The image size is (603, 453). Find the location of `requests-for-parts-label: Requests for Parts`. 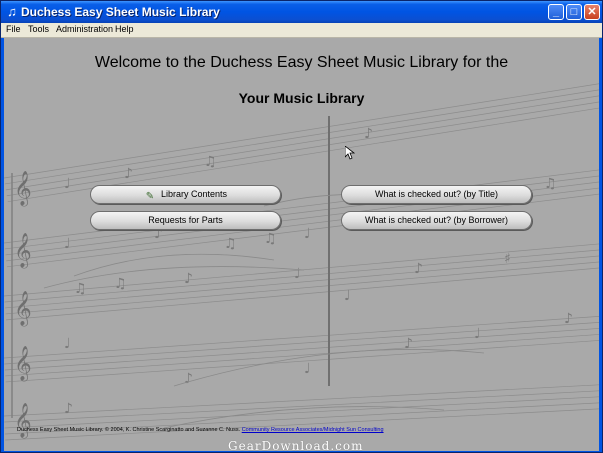

requests-for-parts-label: Requests for Parts is located at coordinates (185, 220).